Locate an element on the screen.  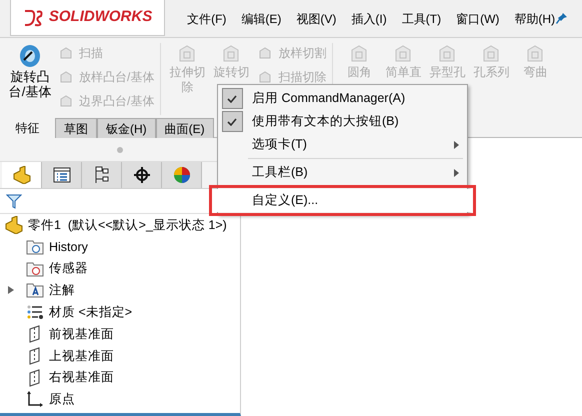
clock-folder-icon is located at coordinates (35, 246).